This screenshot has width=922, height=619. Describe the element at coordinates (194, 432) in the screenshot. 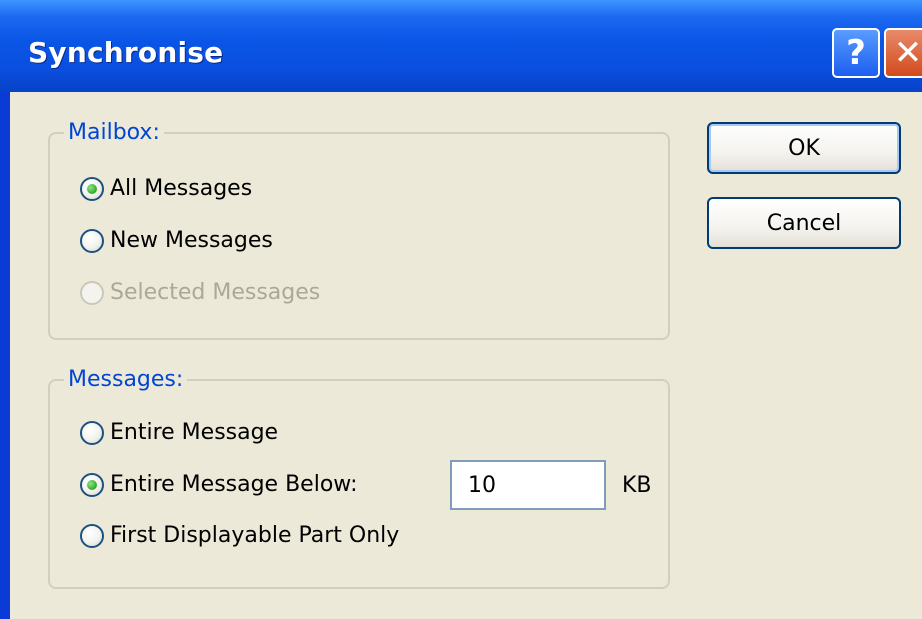

I see `radio-entire-message-label: Entire Message` at that location.